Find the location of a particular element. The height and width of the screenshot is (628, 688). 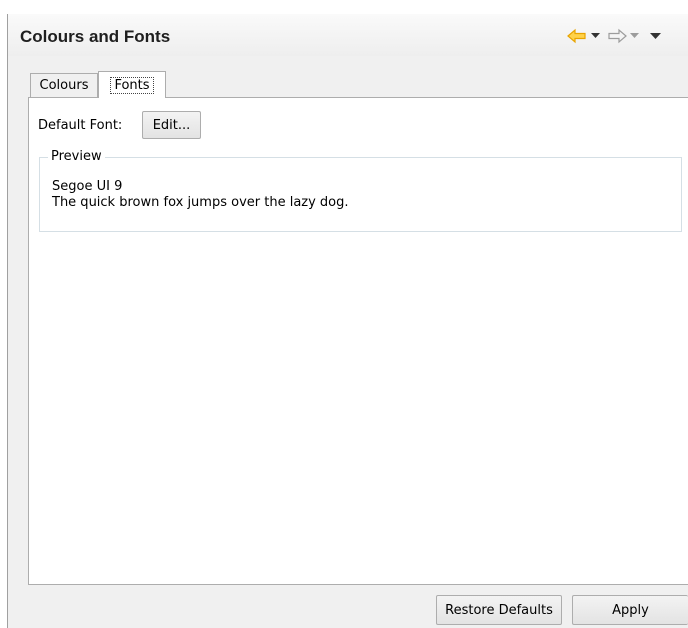

tab-colours: Colours is located at coordinates (64, 85).